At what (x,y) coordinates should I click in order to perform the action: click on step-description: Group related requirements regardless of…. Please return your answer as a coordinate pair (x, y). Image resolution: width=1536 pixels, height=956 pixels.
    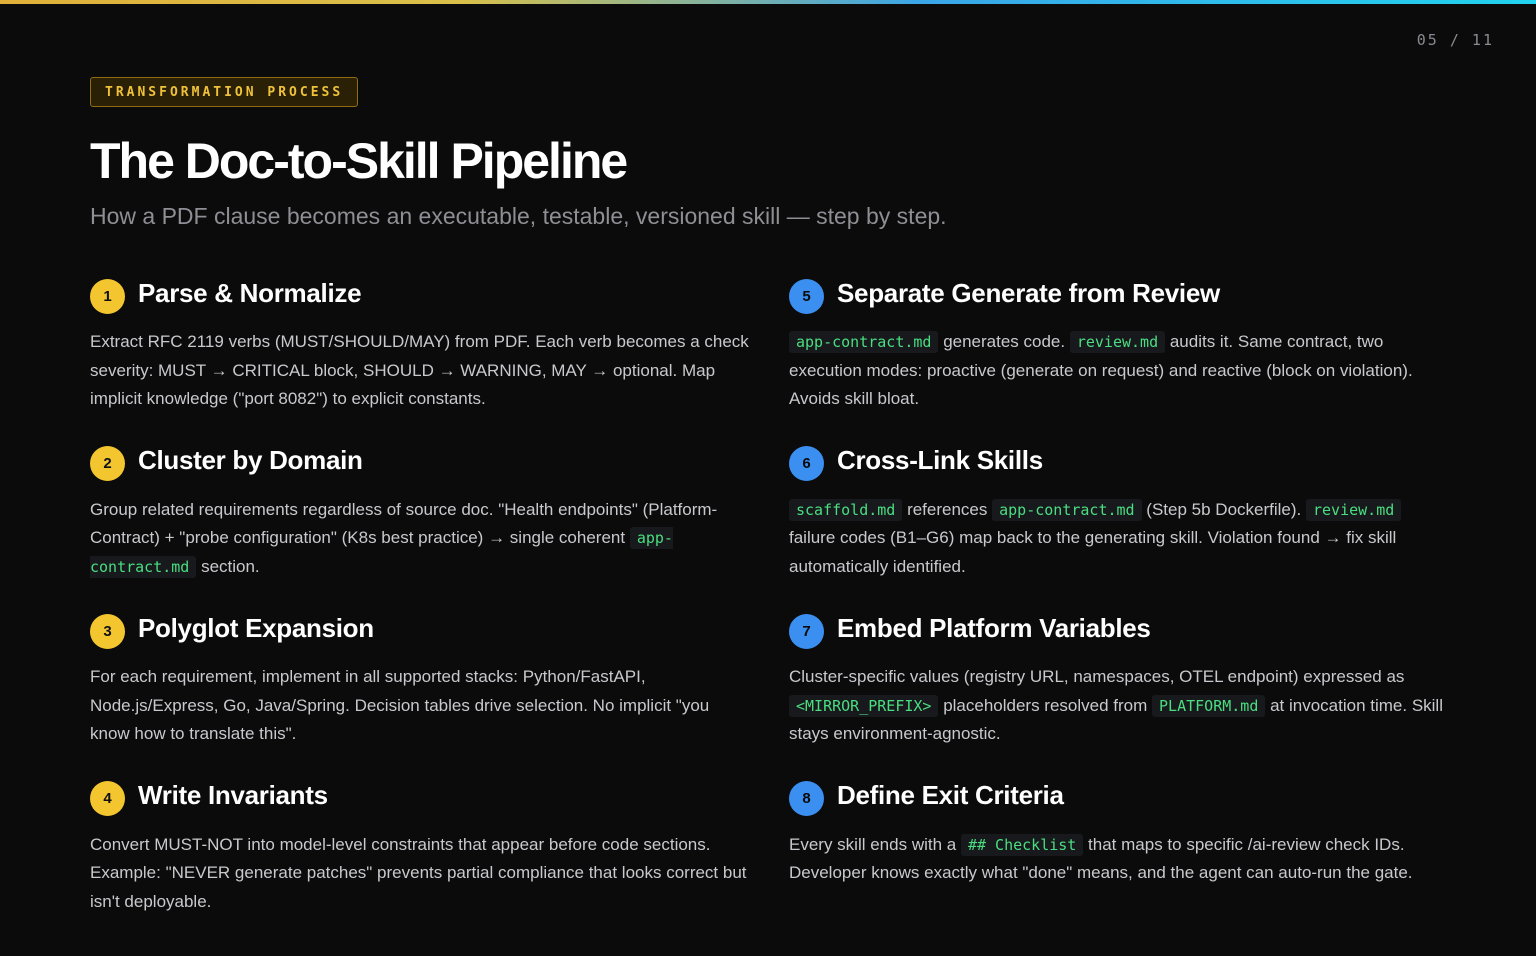
    Looking at the image, I should click on (420, 539).